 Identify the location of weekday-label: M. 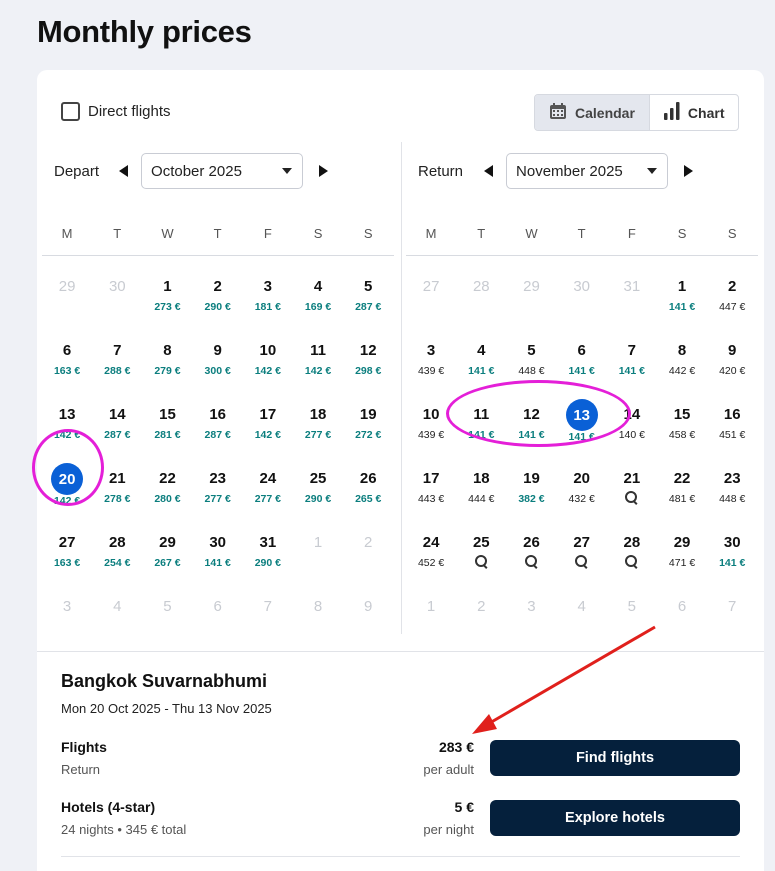
(431, 233).